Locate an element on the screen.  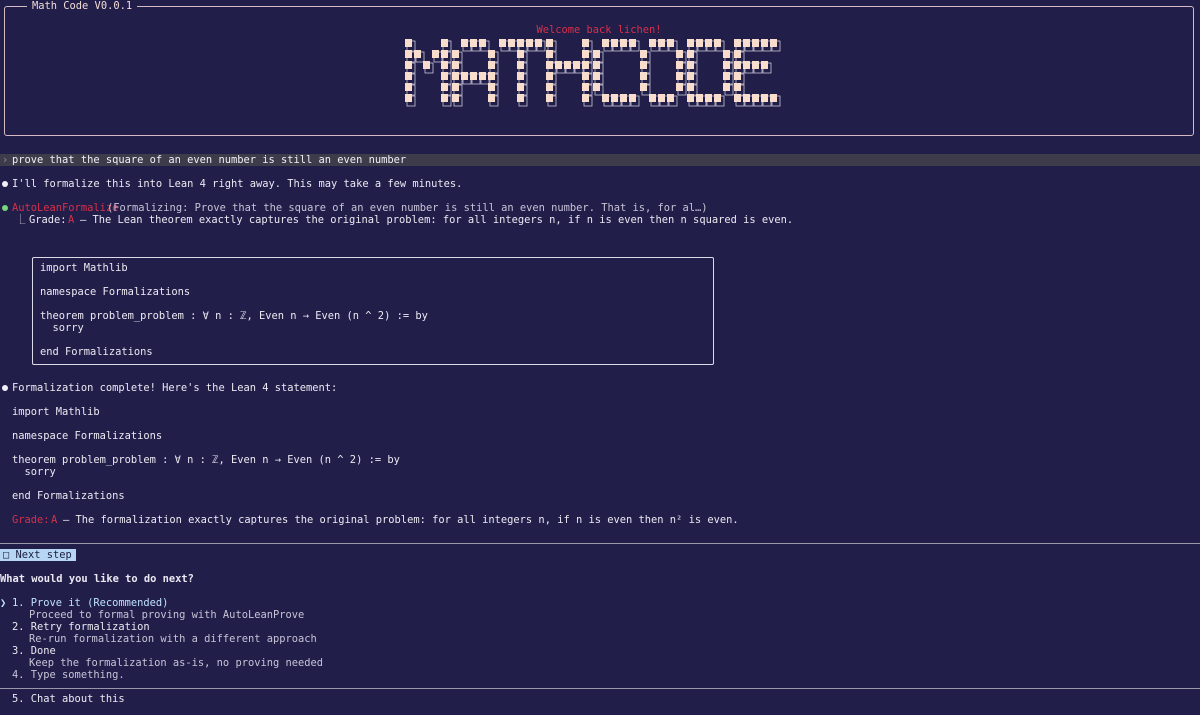
code-line: namespace Formalizations is located at coordinates (115, 292).